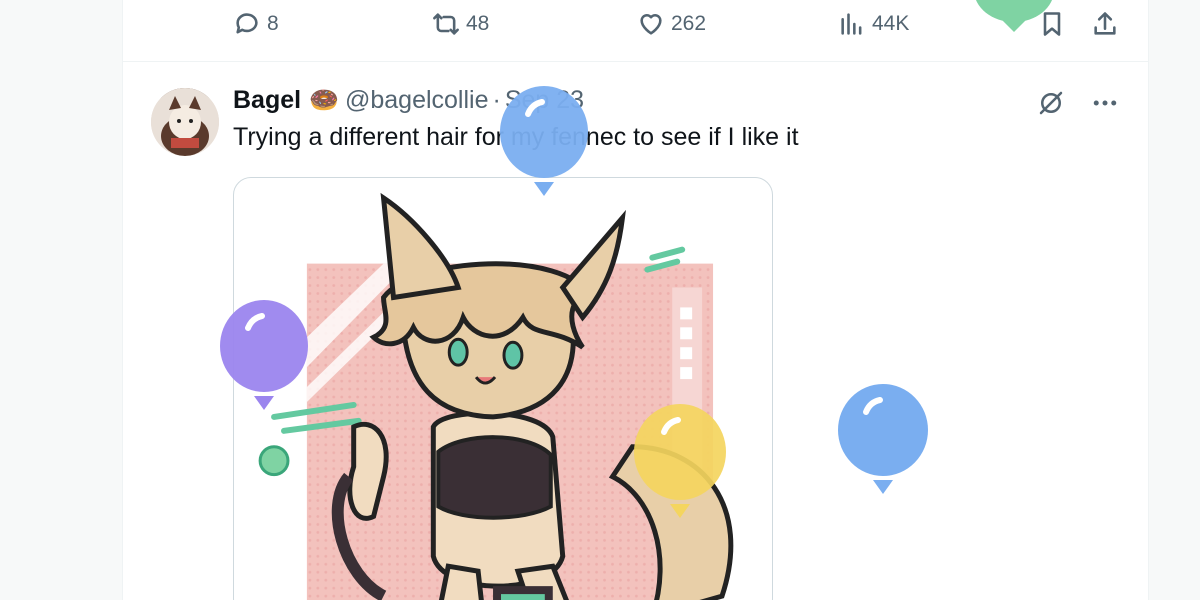  I want to click on reply-icon, so click(247, 23).